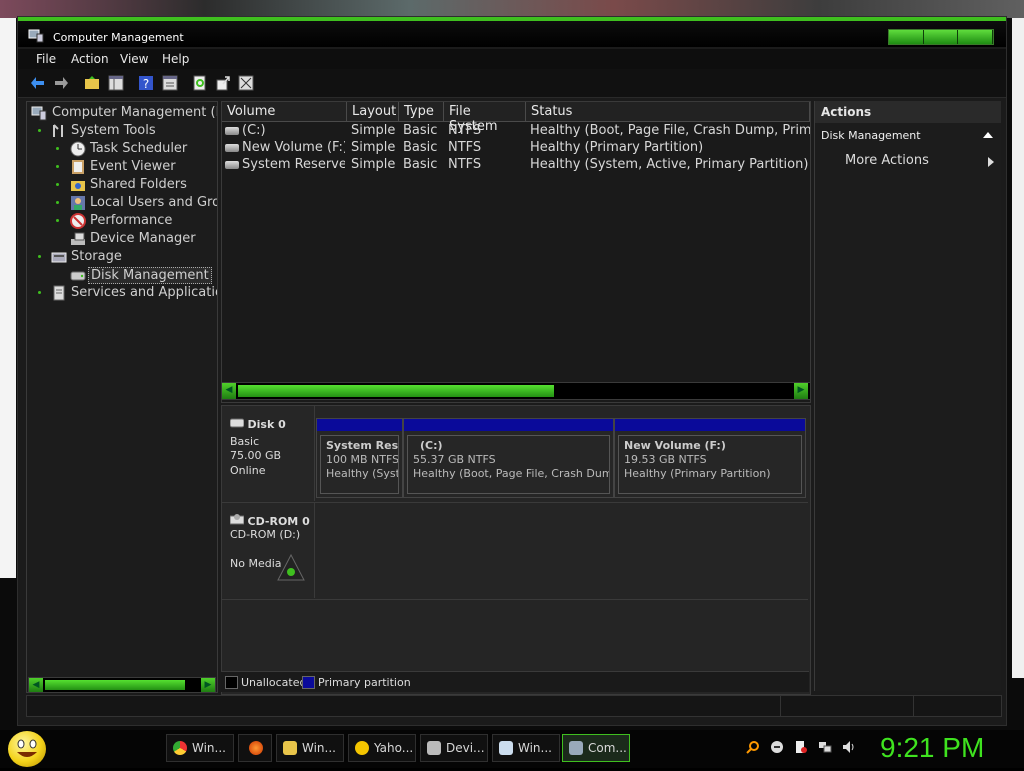  What do you see at coordinates (78, 149) in the screenshot?
I see `clock-icon` at bounding box center [78, 149].